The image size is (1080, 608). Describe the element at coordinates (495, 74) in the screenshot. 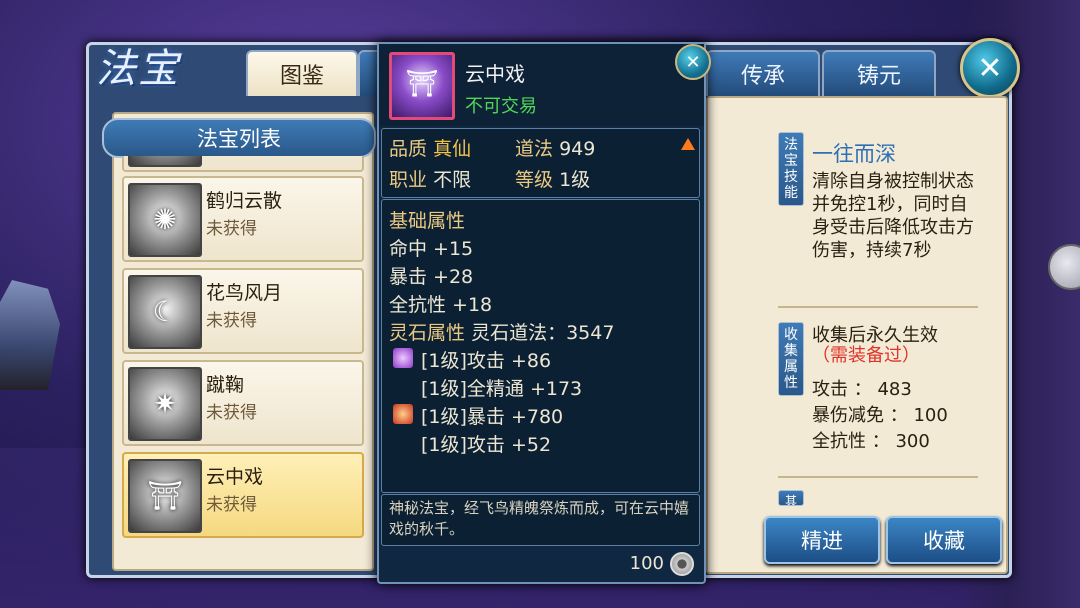

I see `tooltip-item-name: 云中戏` at that location.